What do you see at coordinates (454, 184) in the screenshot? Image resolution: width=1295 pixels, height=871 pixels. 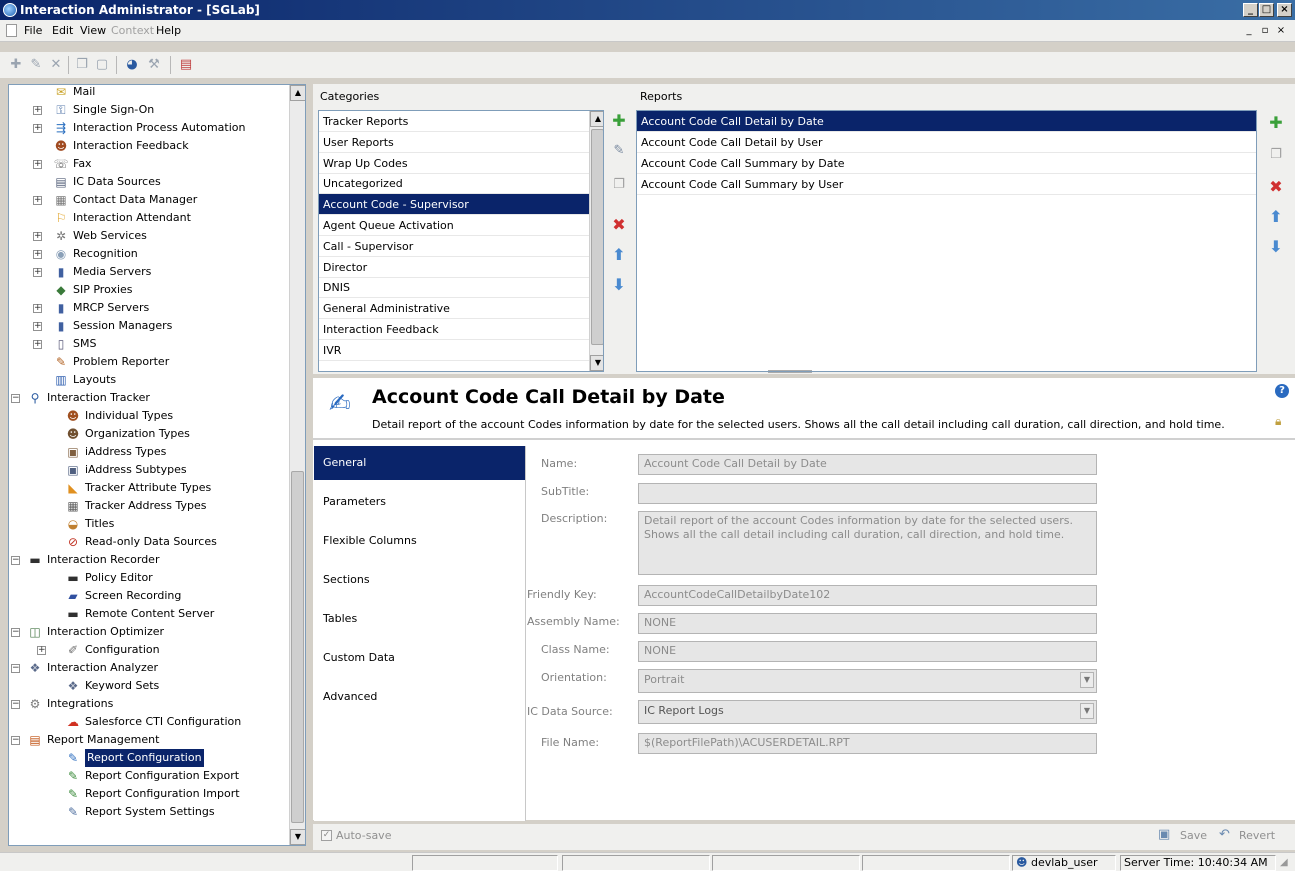 I see `category-item: Uncategorized` at bounding box center [454, 184].